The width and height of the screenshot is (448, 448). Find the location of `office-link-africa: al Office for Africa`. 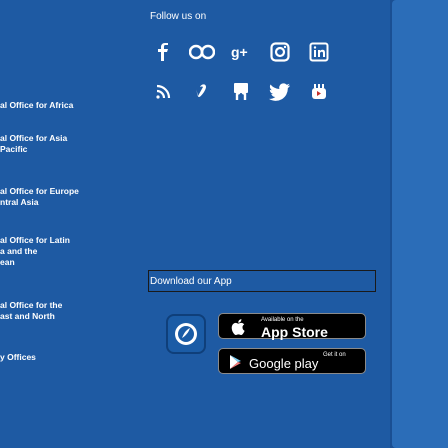

office-link-africa: al Office for Africa is located at coordinates (48, 105).